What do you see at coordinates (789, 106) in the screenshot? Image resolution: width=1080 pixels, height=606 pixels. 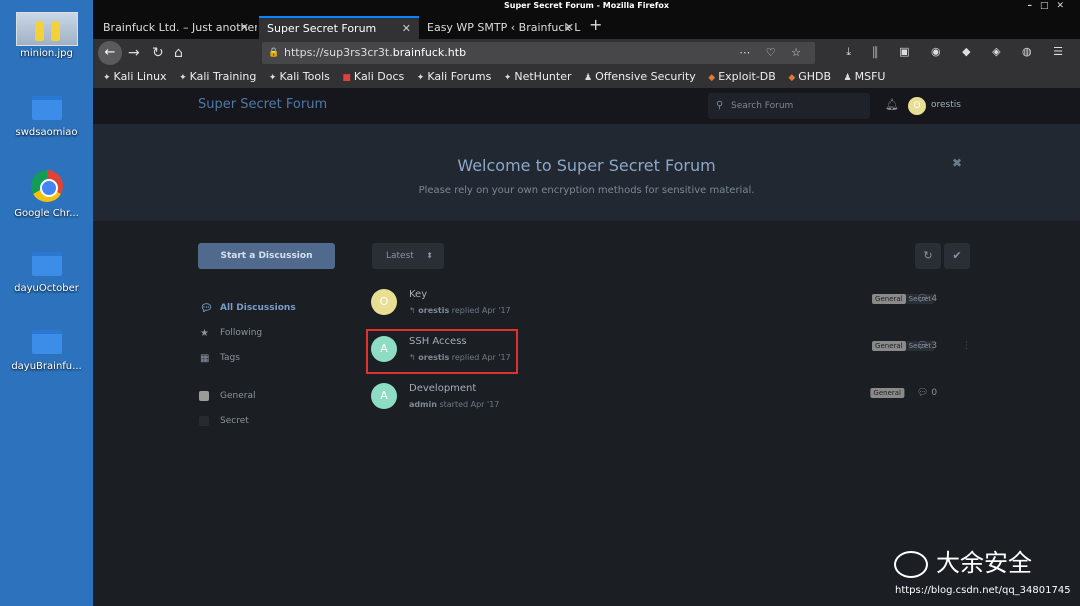 I see `search-input: ⚲ Search Forum` at bounding box center [789, 106].